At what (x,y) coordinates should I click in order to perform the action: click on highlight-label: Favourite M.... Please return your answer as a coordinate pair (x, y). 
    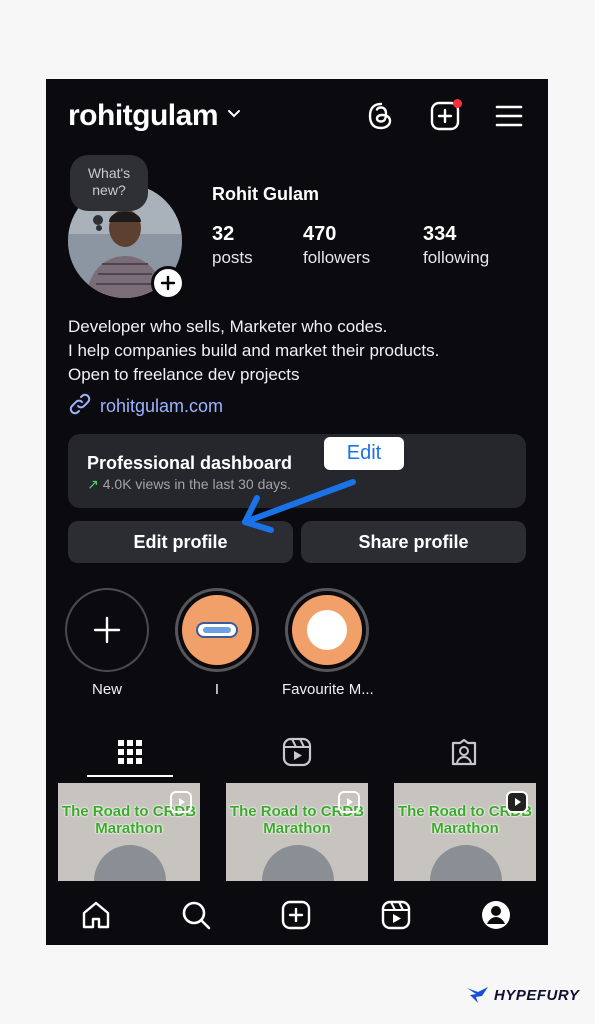
    Looking at the image, I should click on (328, 689).